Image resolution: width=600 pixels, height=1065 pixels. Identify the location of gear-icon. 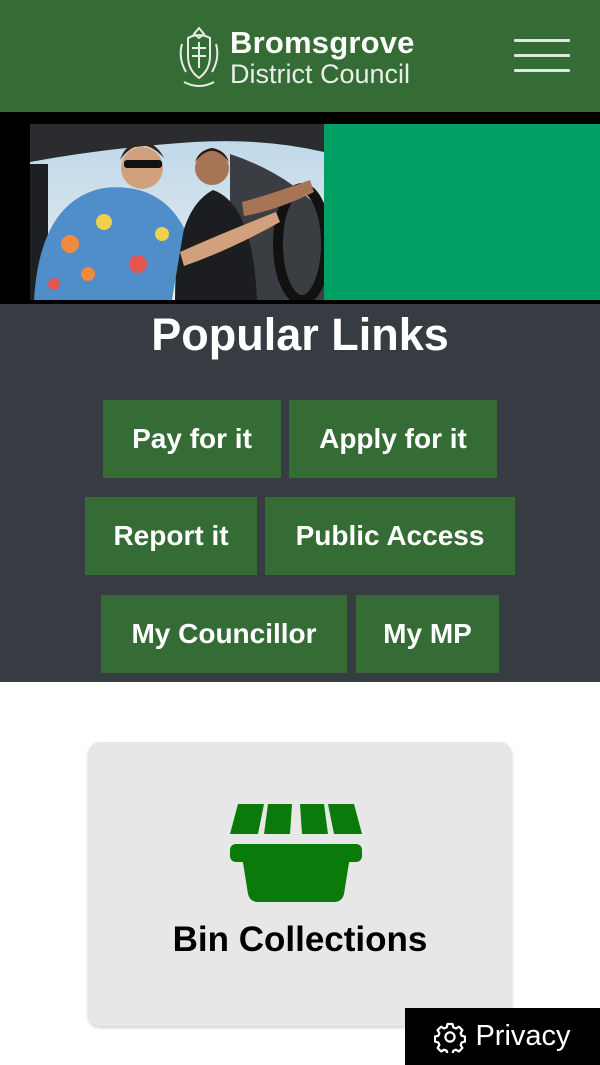
(450, 1037).